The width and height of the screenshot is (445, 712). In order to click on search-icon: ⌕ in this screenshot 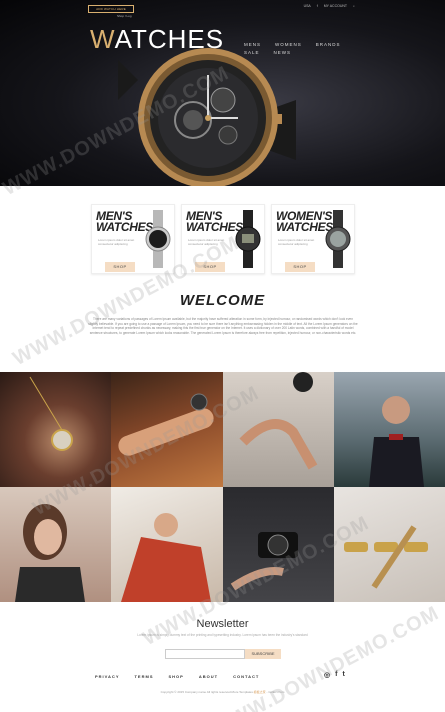, I will do `click(354, 6)`.